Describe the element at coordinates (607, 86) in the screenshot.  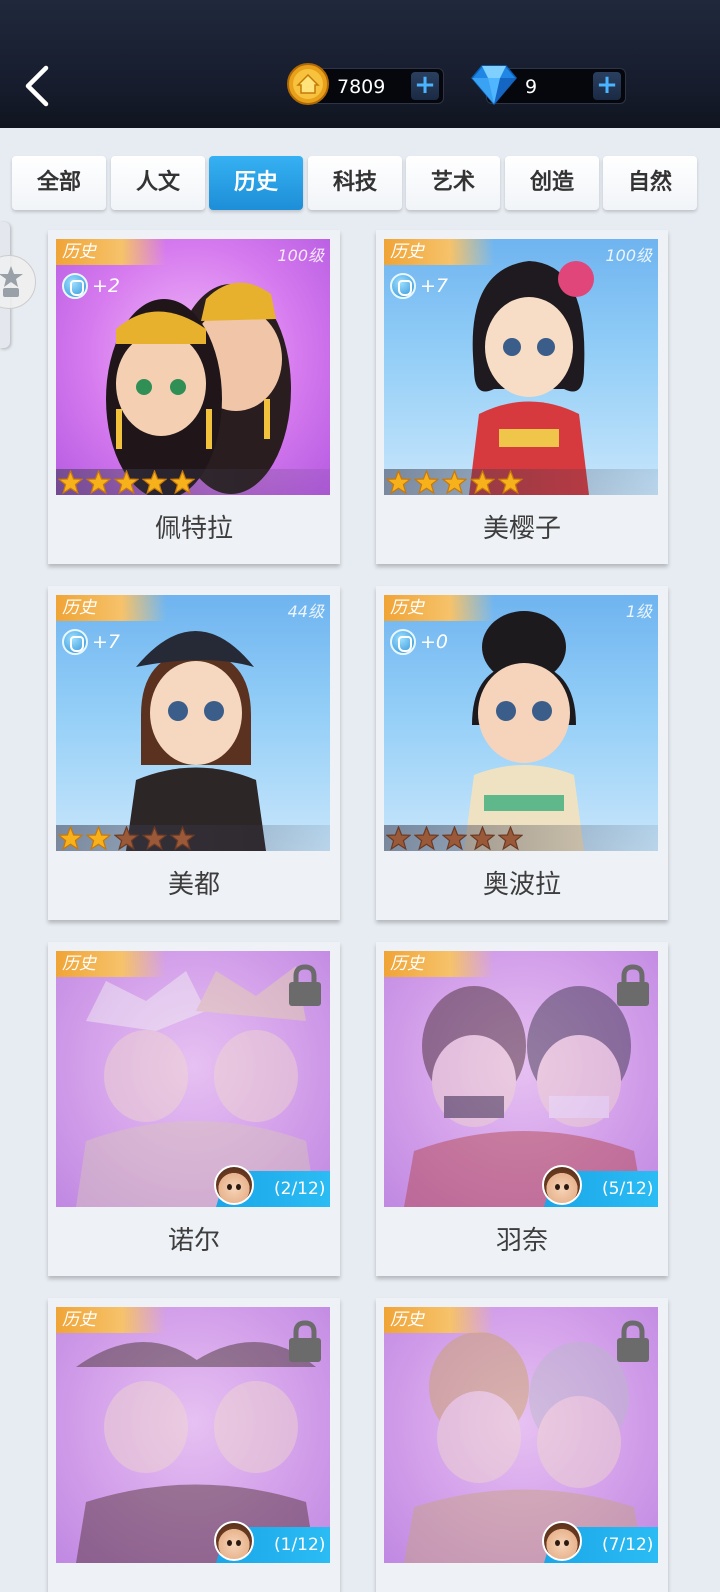
I see `add-gems-button: +` at that location.